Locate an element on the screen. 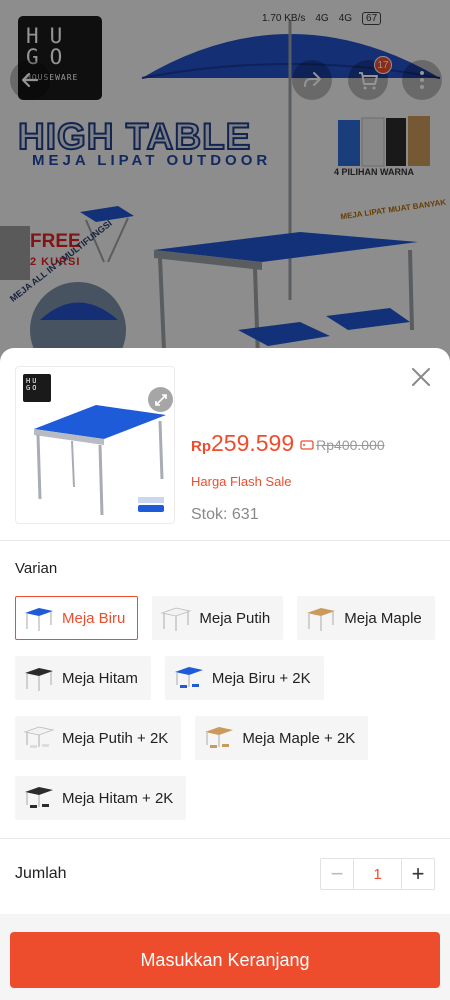 This screenshot has width=450, height=1000. variant-label: Meja Maple is located at coordinates (383, 618).